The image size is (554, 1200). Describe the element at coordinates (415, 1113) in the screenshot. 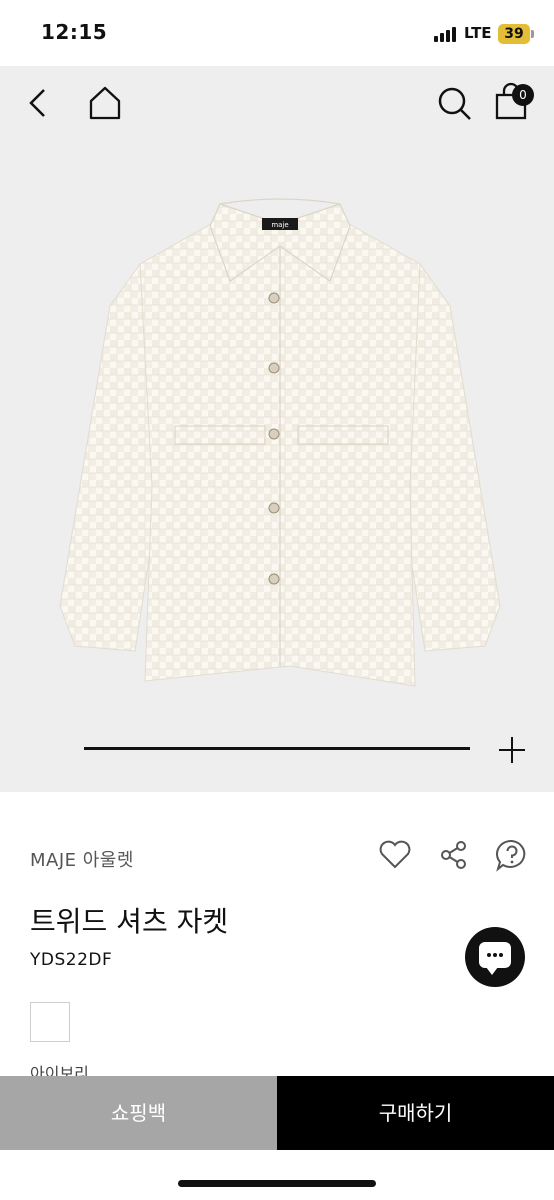

I see `buy-now-button: 구매하기` at that location.